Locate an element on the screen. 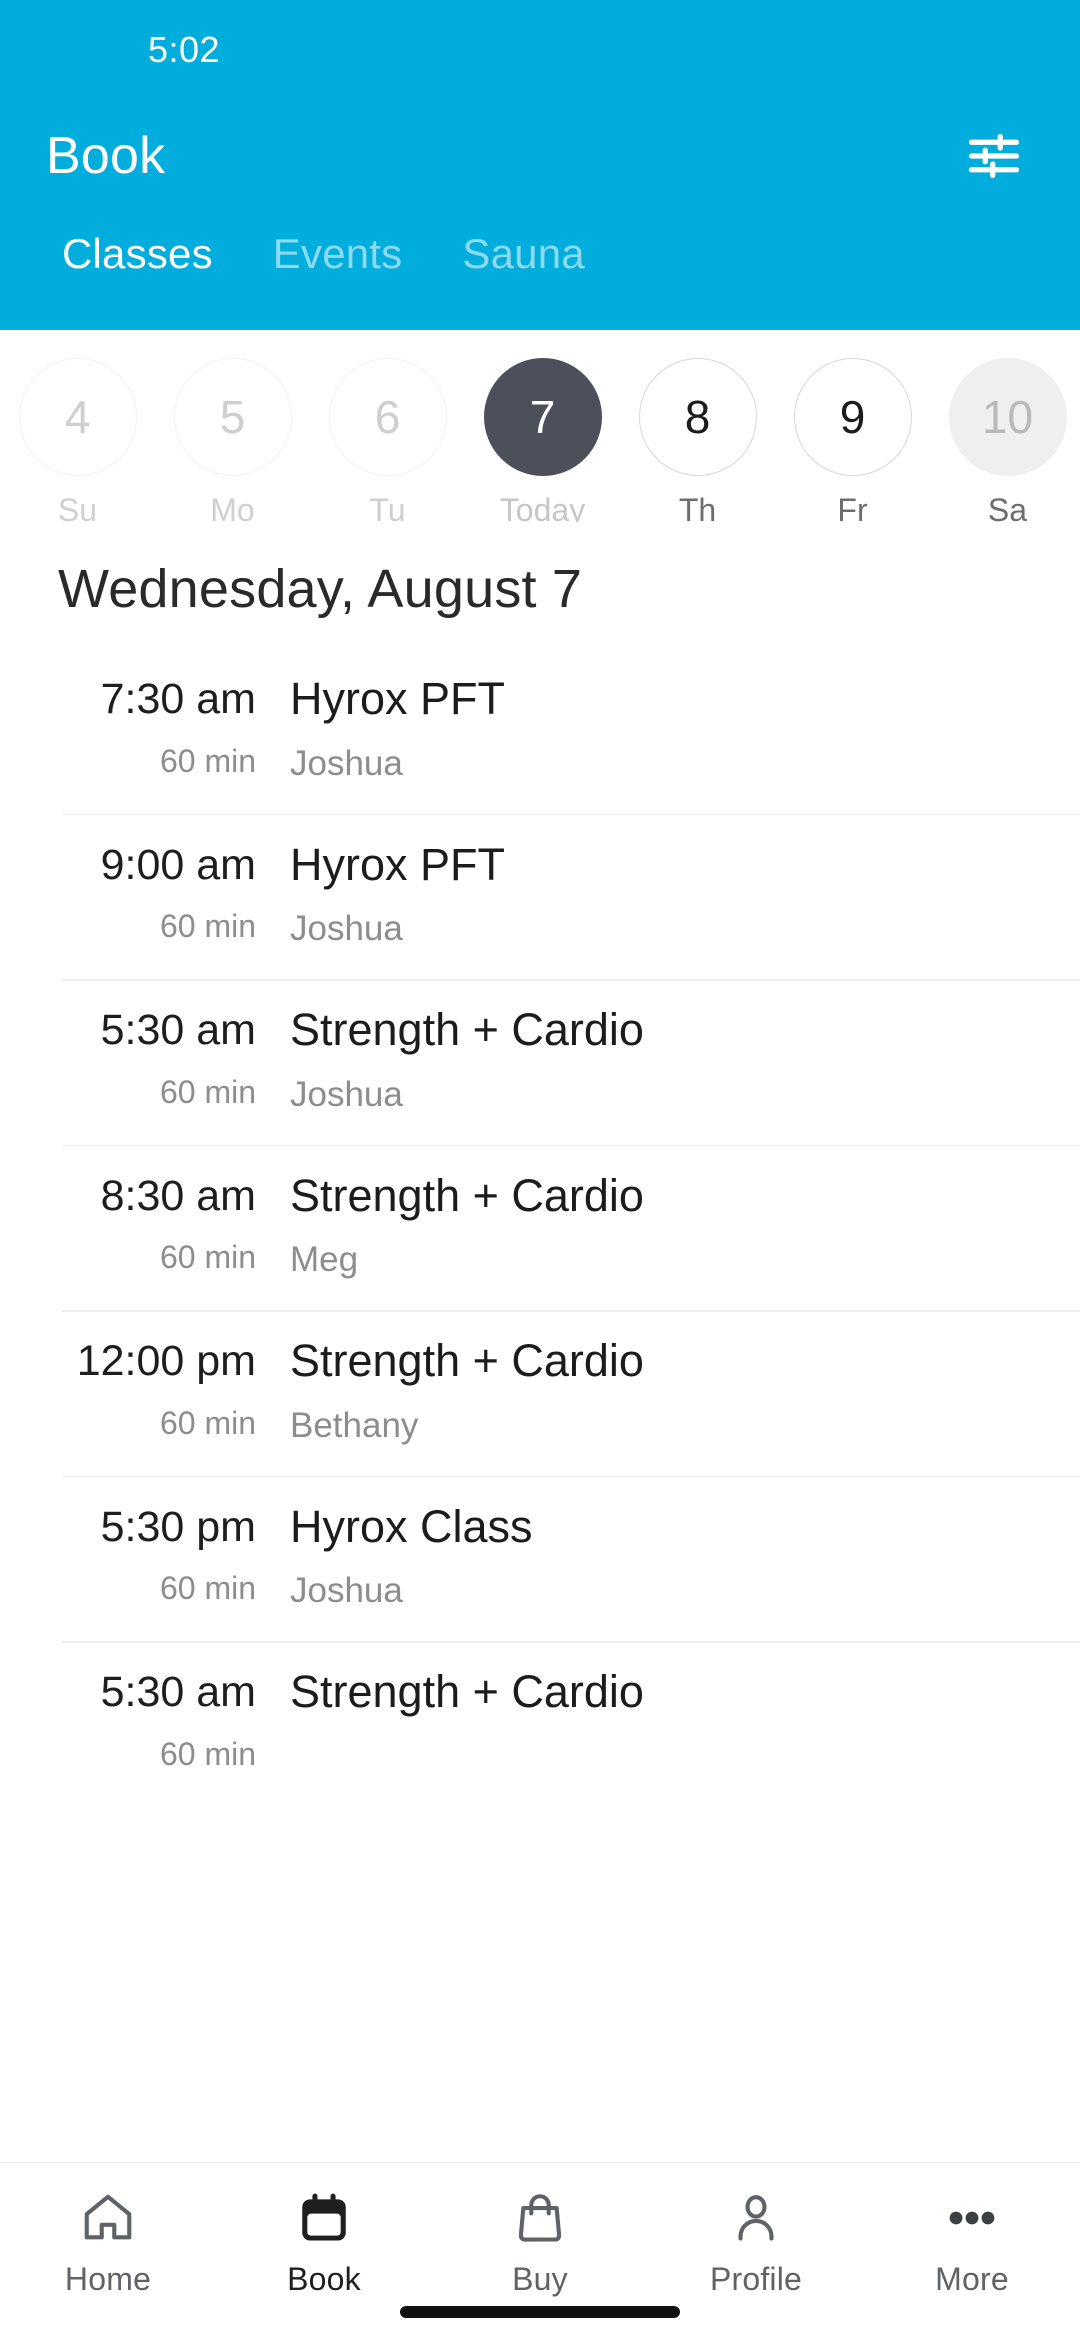 Image resolution: width=1080 pixels, height=2340 pixels. date-number: 10 is located at coordinates (1007, 417).